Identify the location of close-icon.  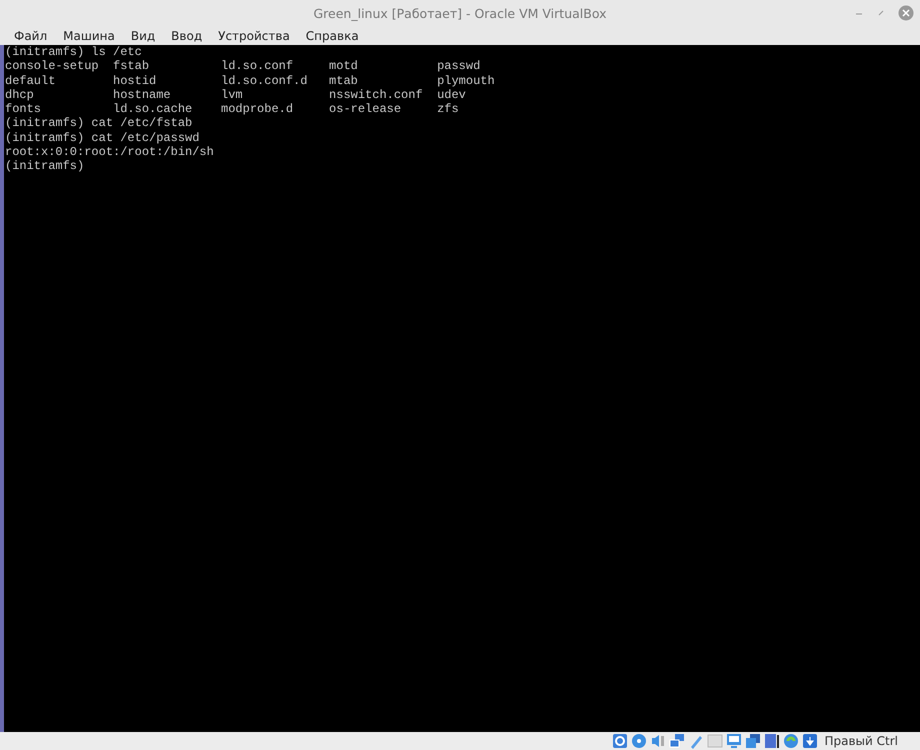
(906, 13).